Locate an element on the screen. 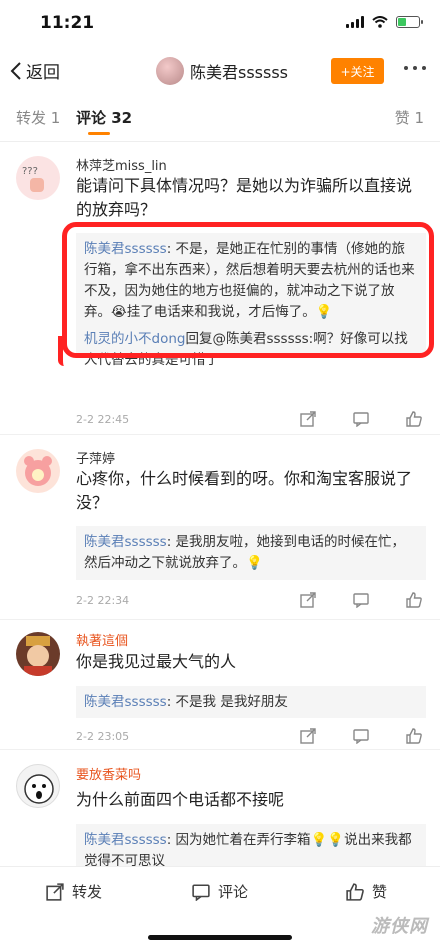  signal-icon is located at coordinates (355, 22).